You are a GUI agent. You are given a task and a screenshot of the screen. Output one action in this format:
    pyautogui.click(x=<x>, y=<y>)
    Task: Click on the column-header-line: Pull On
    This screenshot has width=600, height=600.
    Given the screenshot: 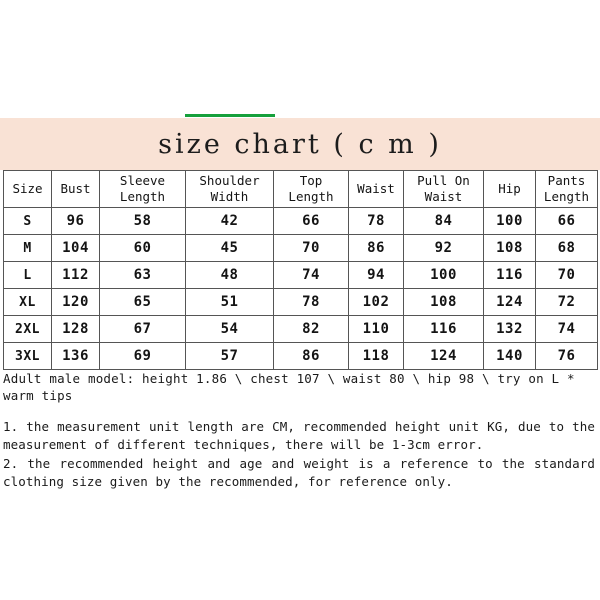 What is the action you would take?
    pyautogui.click(x=443, y=180)
    